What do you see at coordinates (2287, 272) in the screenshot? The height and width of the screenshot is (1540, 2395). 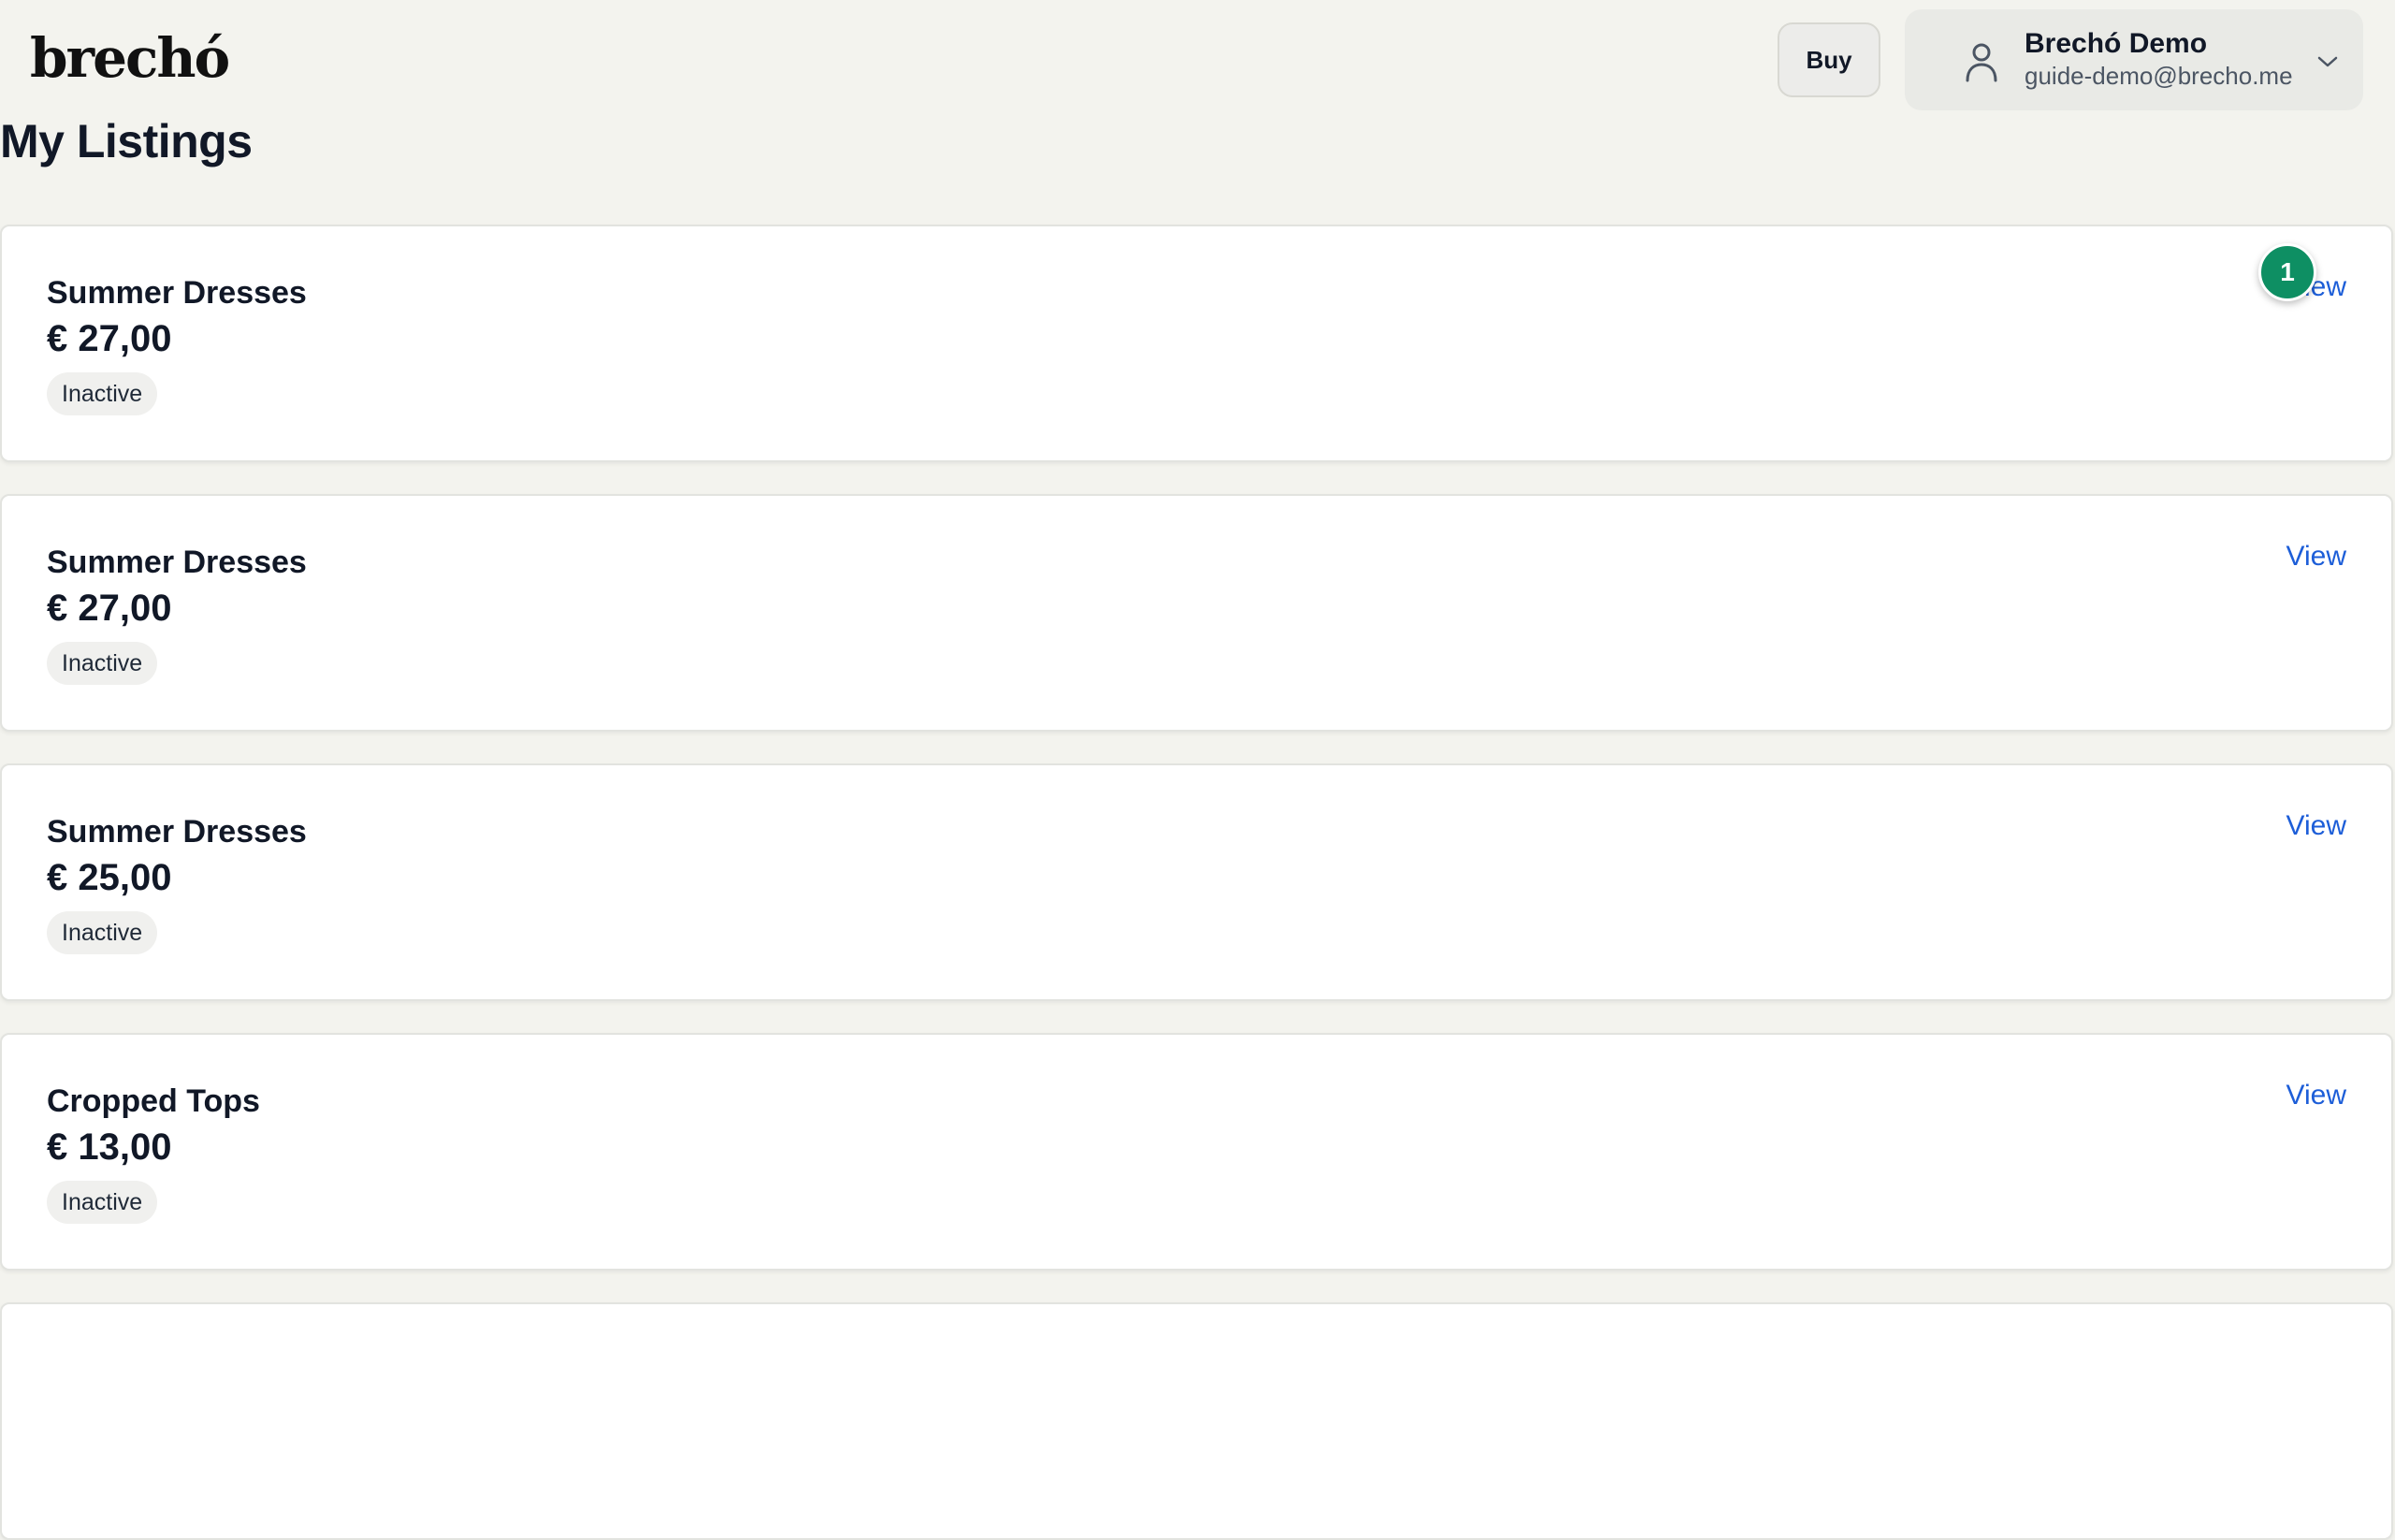 I see `guide-step-badge: 1` at bounding box center [2287, 272].